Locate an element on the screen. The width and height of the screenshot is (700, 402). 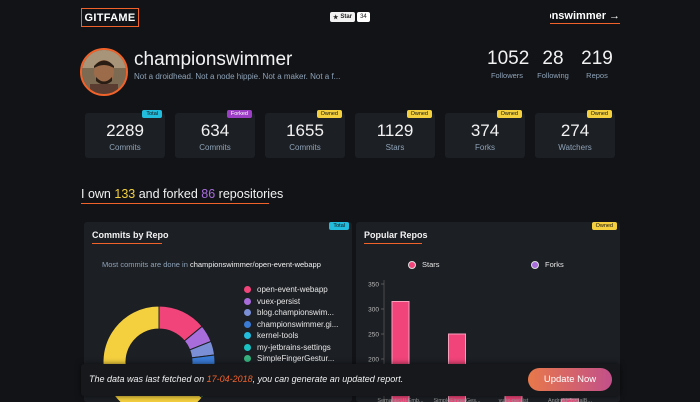
y-tick-label: 250 is located at coordinates (373, 335).